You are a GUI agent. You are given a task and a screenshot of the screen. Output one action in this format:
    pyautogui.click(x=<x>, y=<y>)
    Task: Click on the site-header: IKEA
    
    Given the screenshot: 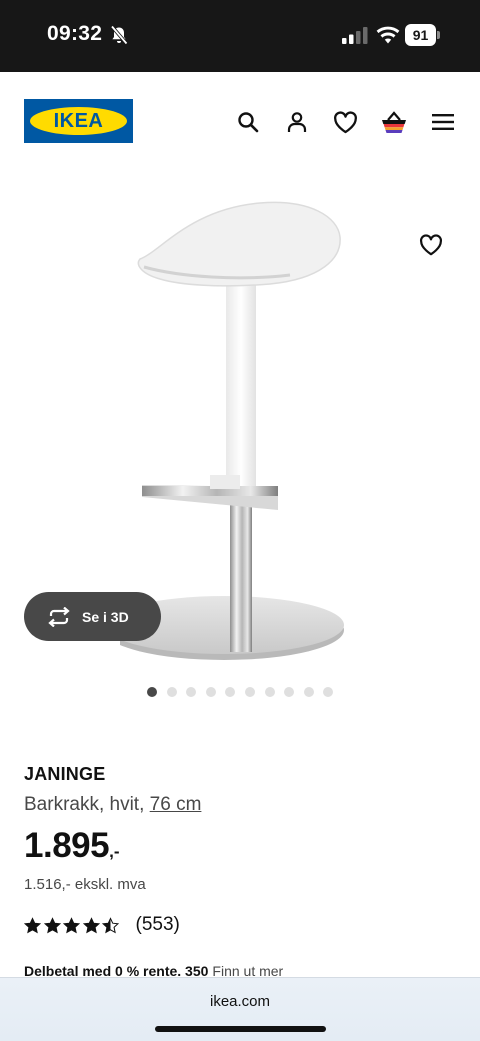 What is the action you would take?
    pyautogui.click(x=240, y=122)
    